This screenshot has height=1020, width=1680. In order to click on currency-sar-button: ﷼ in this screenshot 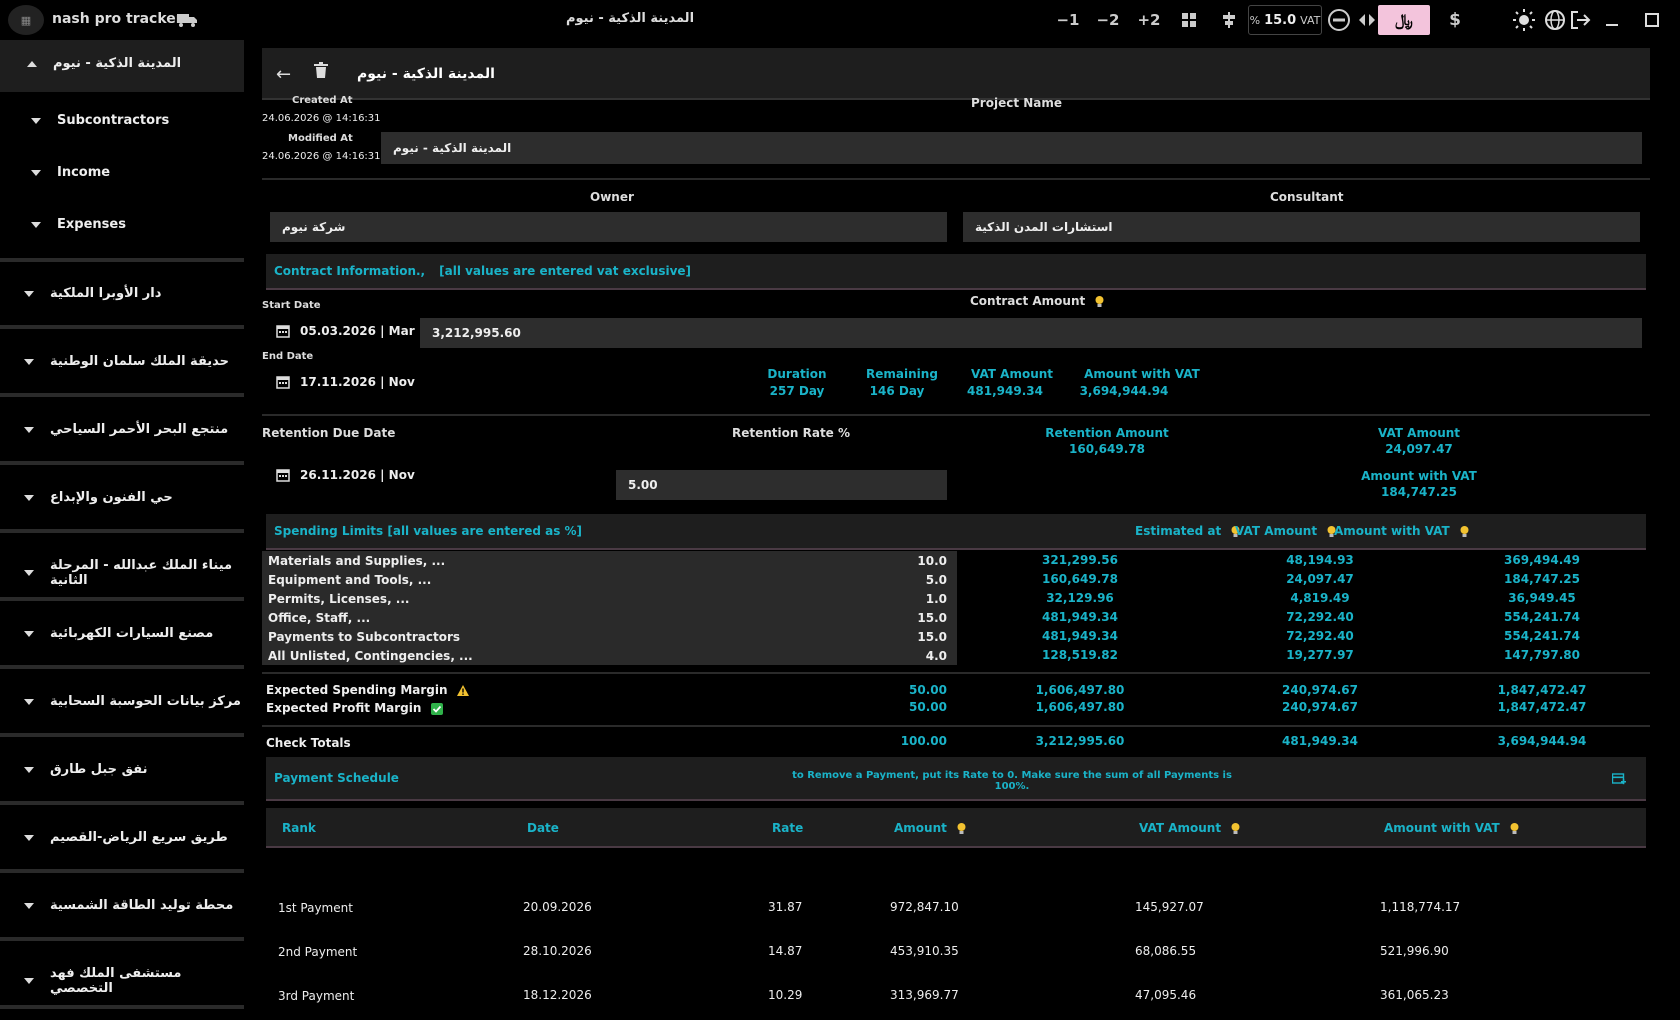, I will do `click(1404, 20)`.